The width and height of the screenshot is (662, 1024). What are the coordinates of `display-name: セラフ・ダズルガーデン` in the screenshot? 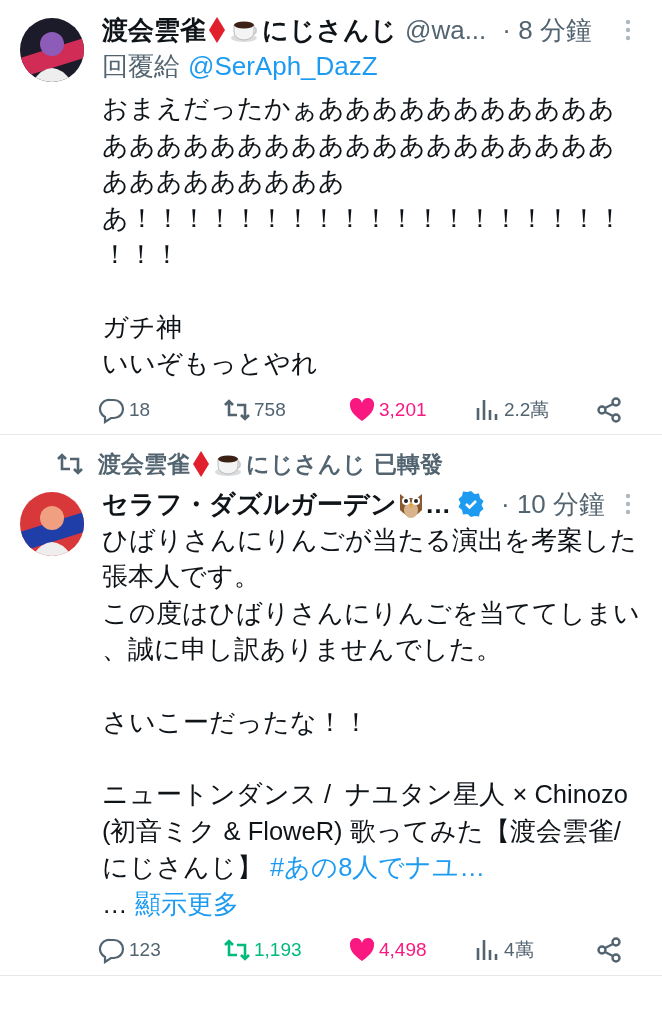 It's located at (249, 503).